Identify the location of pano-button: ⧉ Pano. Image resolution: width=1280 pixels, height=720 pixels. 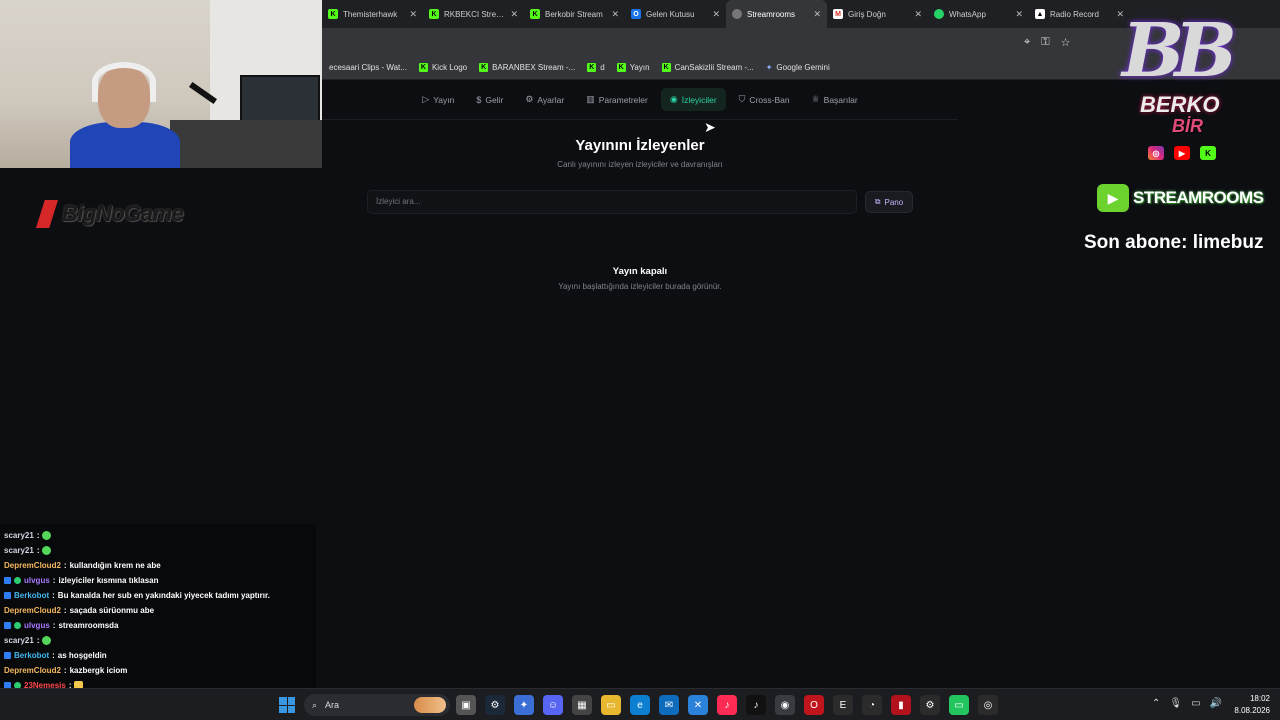
(889, 202).